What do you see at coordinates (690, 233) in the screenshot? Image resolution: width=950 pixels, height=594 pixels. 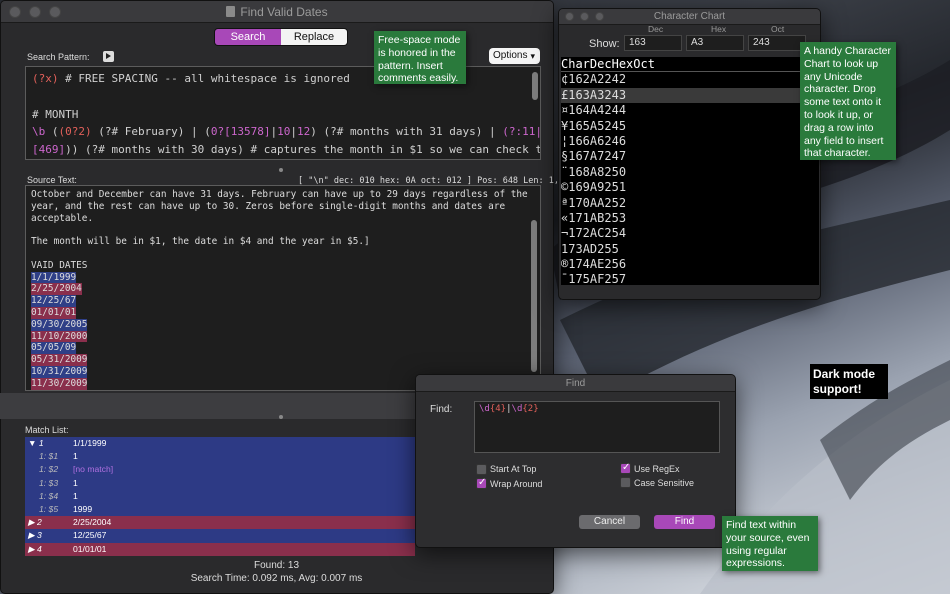 I see `character-row: ¬ 172 AC 254` at bounding box center [690, 233].